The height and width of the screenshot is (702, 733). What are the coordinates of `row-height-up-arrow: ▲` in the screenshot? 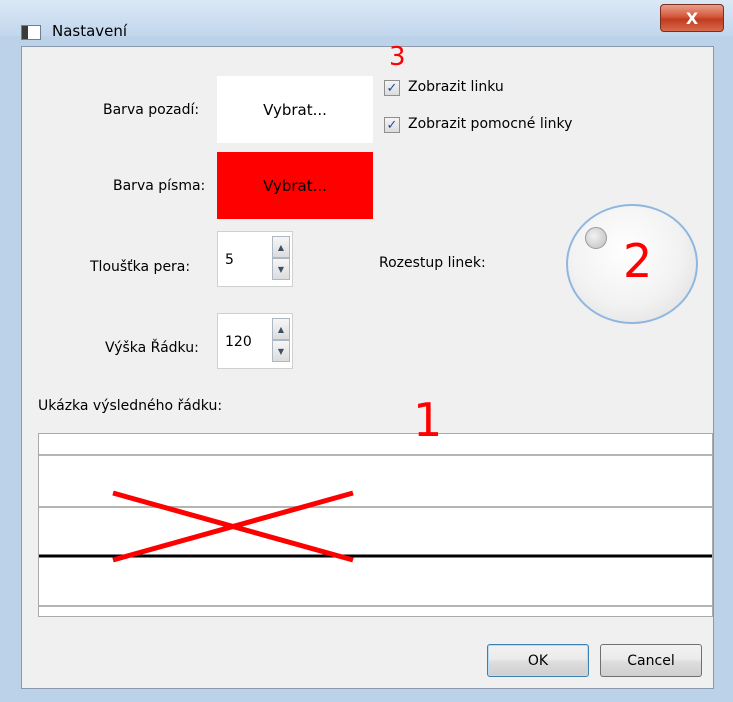 It's located at (281, 329).